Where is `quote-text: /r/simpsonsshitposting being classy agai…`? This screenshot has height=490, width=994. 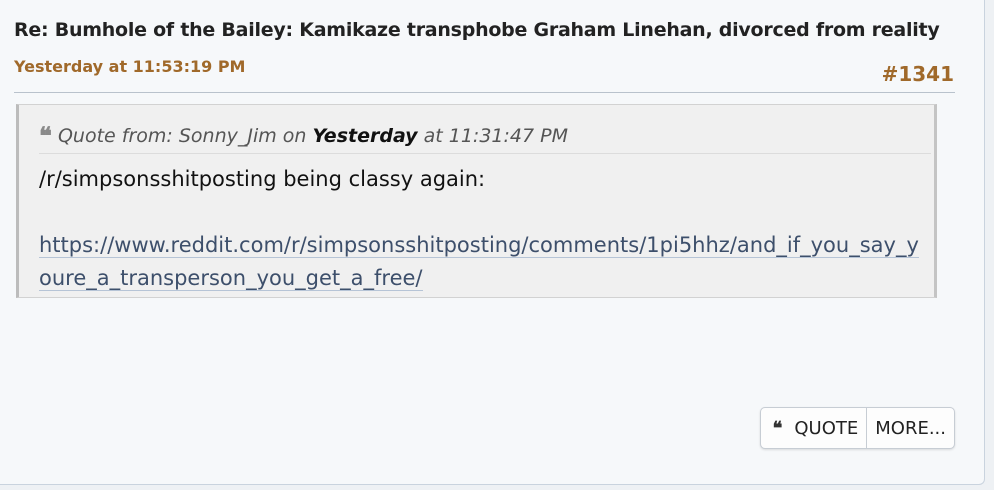
quote-text: /r/simpsonsshitposting being classy agai… is located at coordinates (262, 179).